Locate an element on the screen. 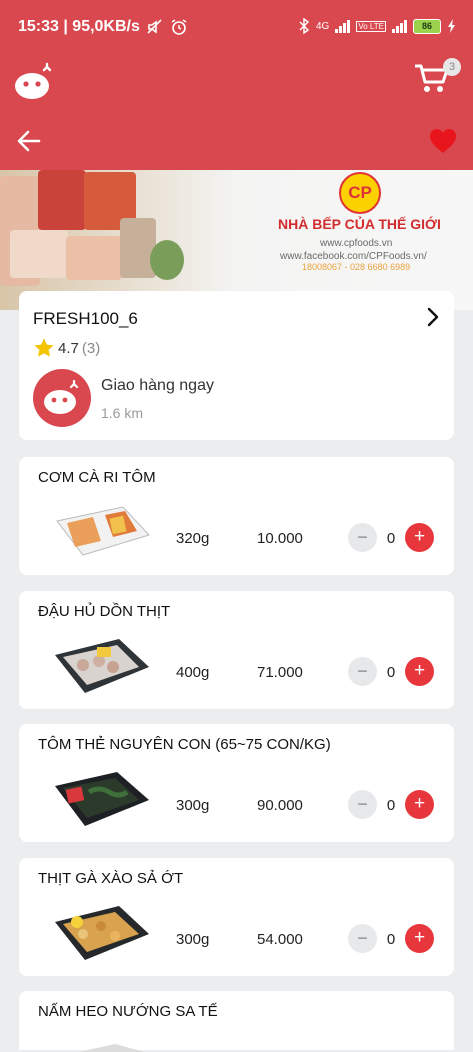 The height and width of the screenshot is (1052, 473). distance-label: 1.6 km is located at coordinates (122, 413).